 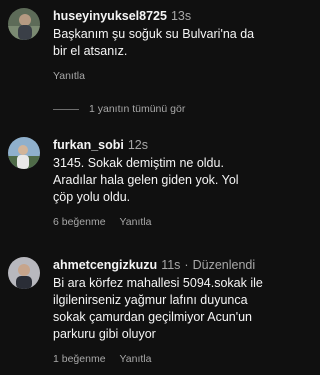 I want to click on divider, so click(x=66, y=109).